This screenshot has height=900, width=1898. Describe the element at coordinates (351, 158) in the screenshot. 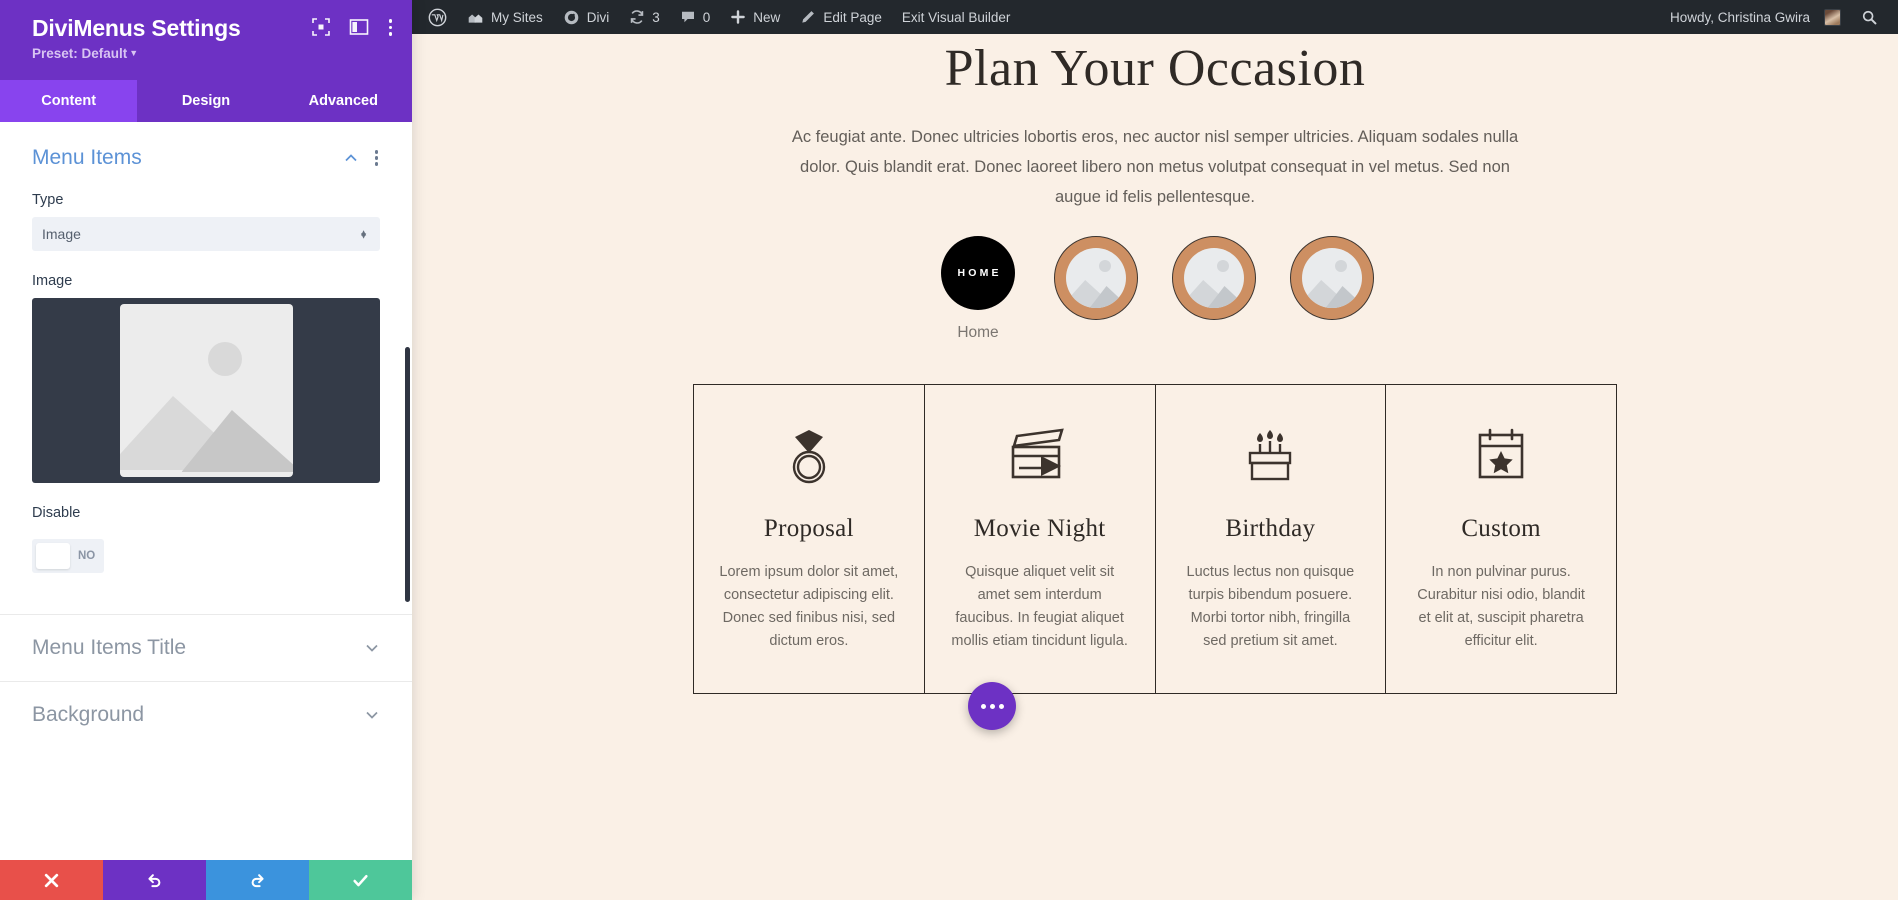

I see `chevron-up-icon` at that location.